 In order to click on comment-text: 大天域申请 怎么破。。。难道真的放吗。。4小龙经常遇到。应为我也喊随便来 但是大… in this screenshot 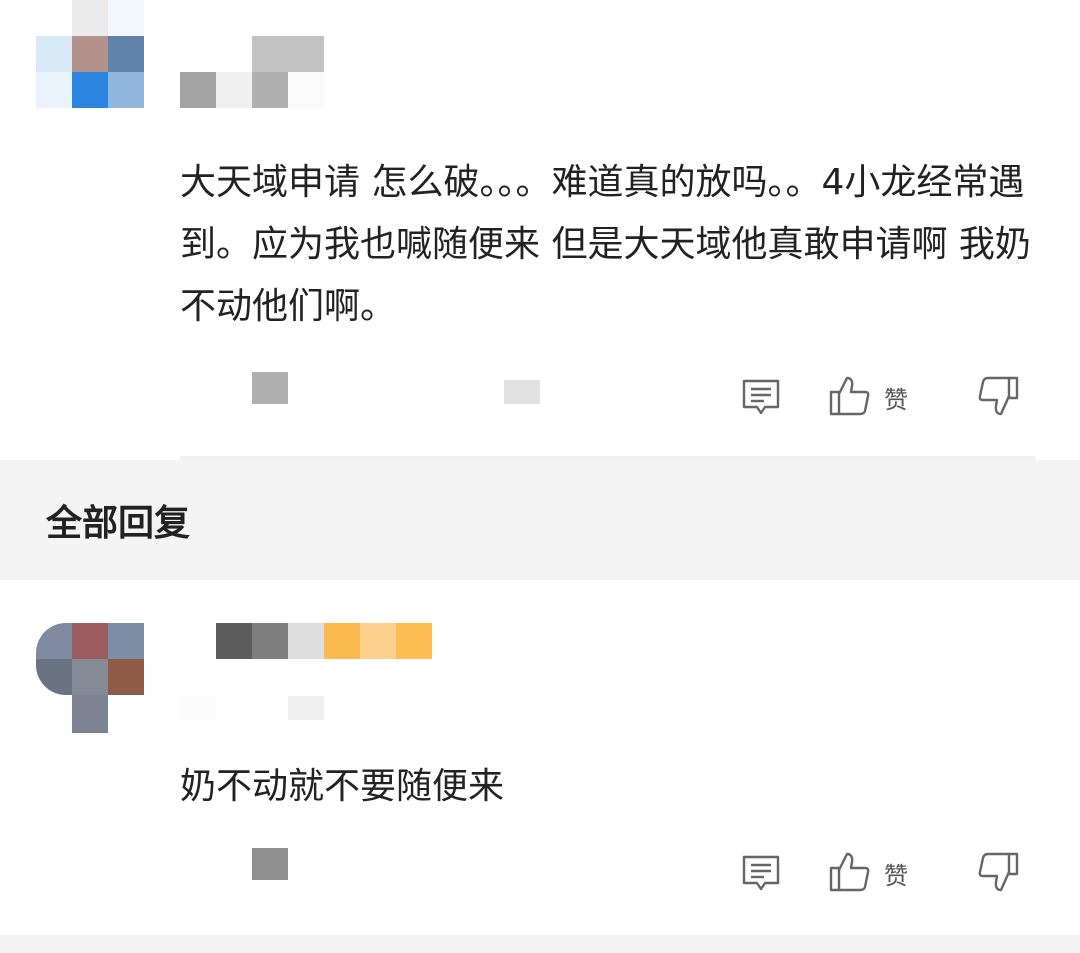, I will do `click(605, 244)`.